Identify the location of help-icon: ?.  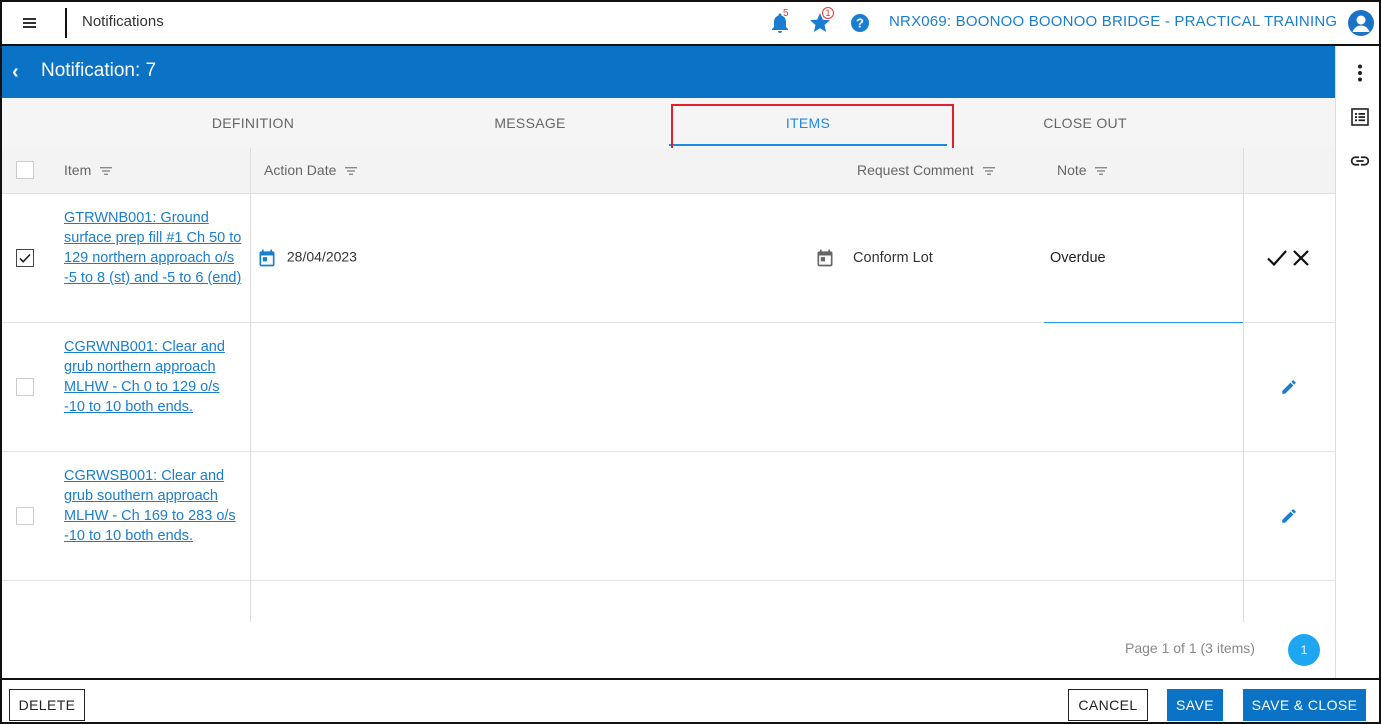
(860, 23).